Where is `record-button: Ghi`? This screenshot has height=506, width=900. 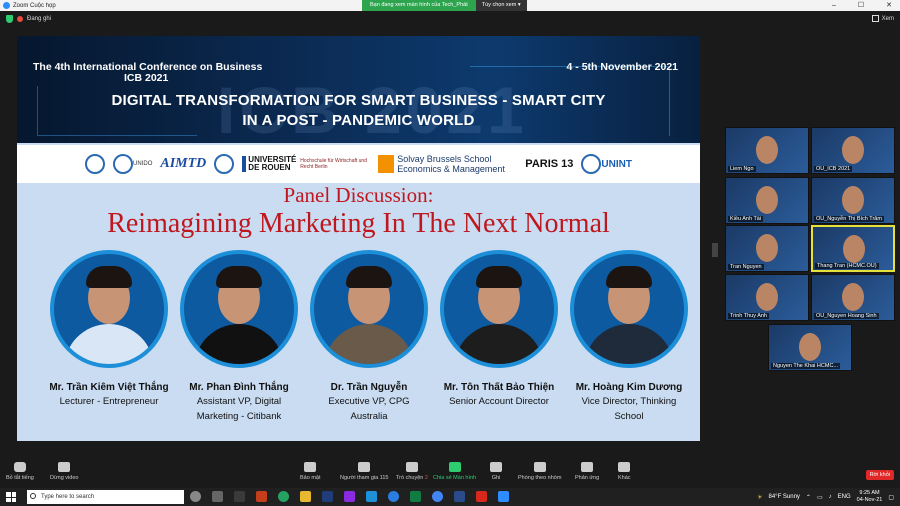 record-button: Ghi is located at coordinates (496, 471).